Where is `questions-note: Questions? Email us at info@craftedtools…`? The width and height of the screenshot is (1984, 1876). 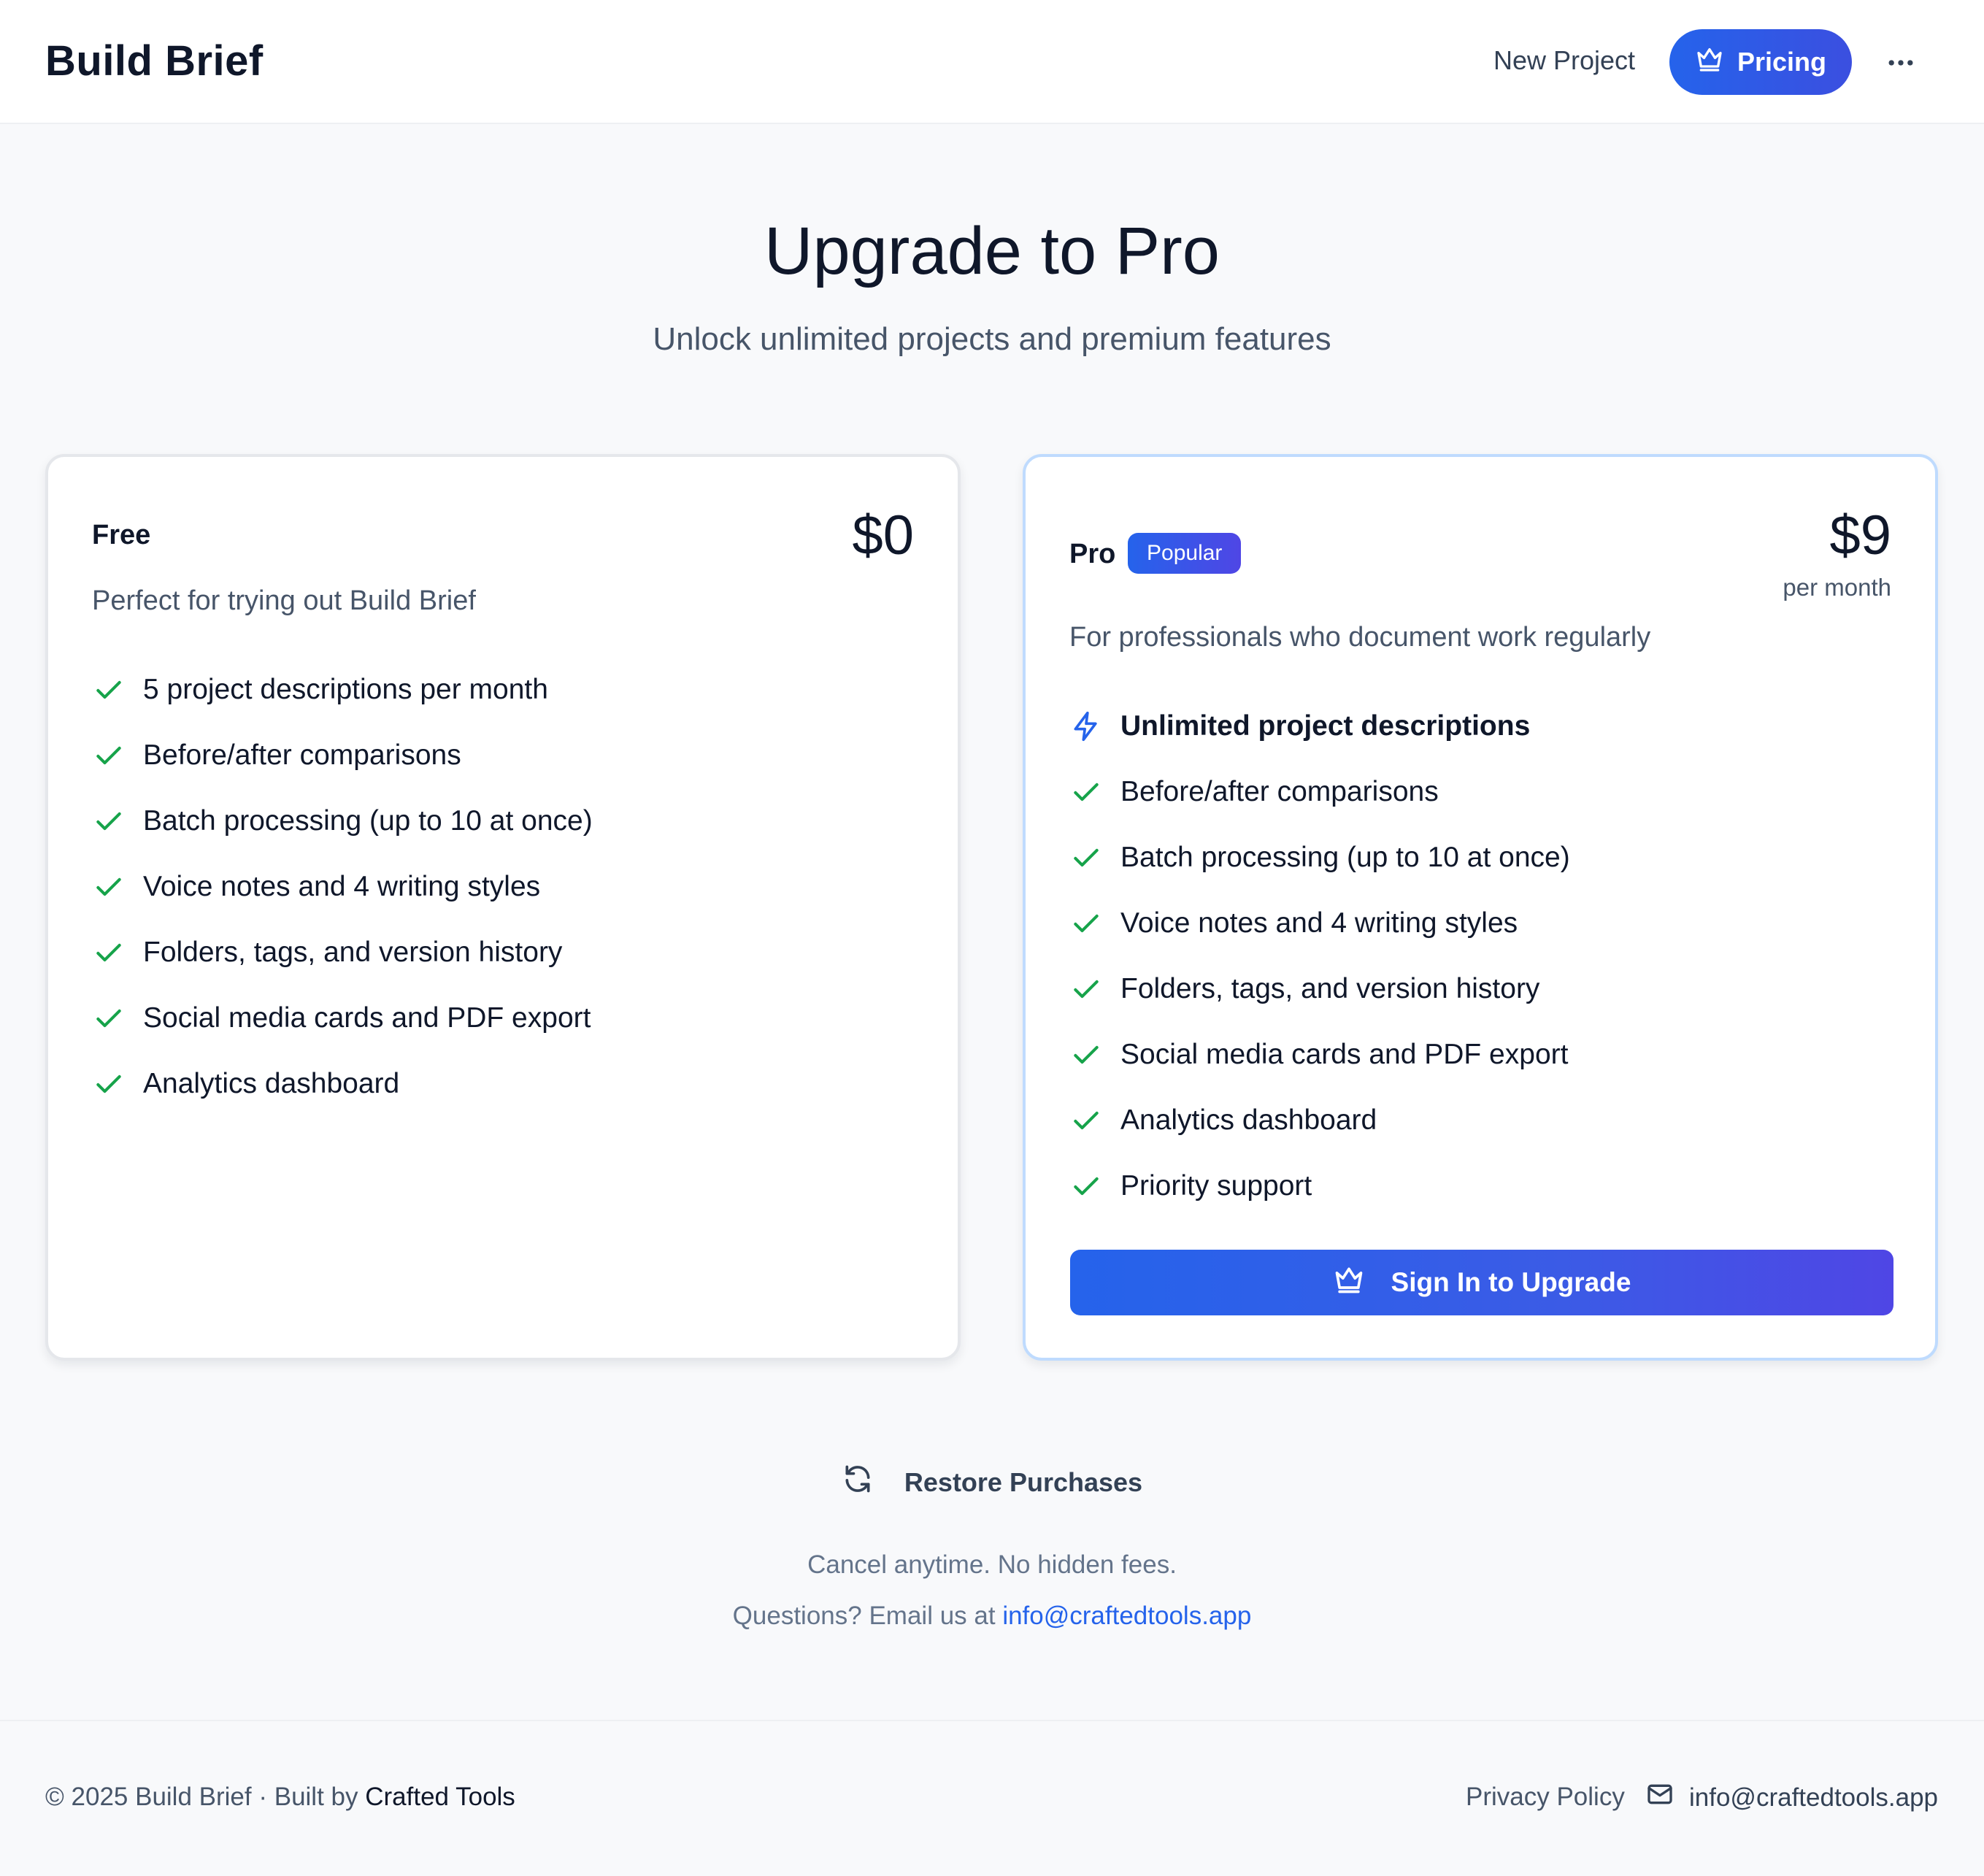 questions-note: Questions? Email us at info@craftedtools… is located at coordinates (992, 1616).